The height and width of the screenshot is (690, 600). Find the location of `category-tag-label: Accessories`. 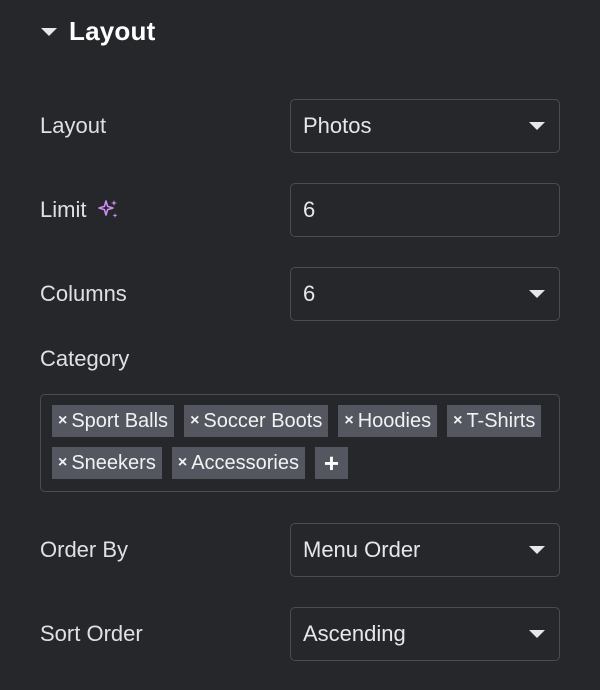

category-tag-label: Accessories is located at coordinates (245, 462).